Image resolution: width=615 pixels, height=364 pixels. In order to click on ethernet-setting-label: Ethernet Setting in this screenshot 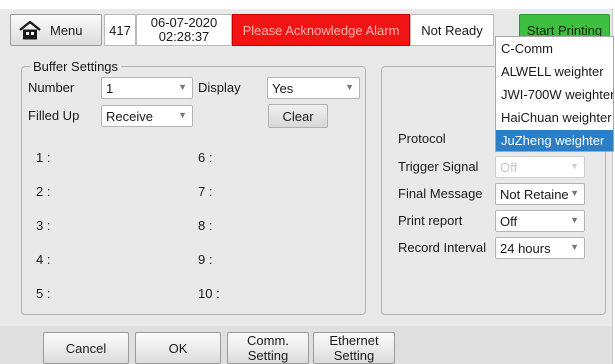, I will do `click(354, 348)`.